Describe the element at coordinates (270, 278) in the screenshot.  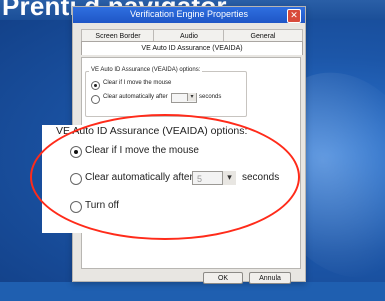
I see `cancel-button: Annula` at that location.